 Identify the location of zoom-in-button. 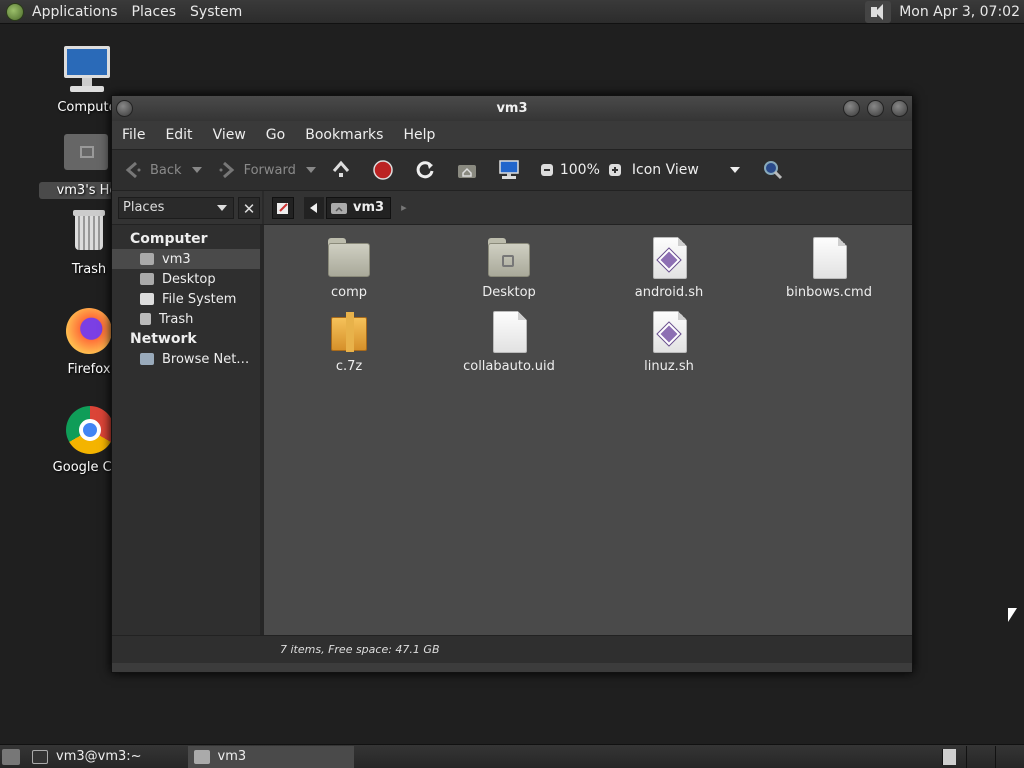
(615, 170).